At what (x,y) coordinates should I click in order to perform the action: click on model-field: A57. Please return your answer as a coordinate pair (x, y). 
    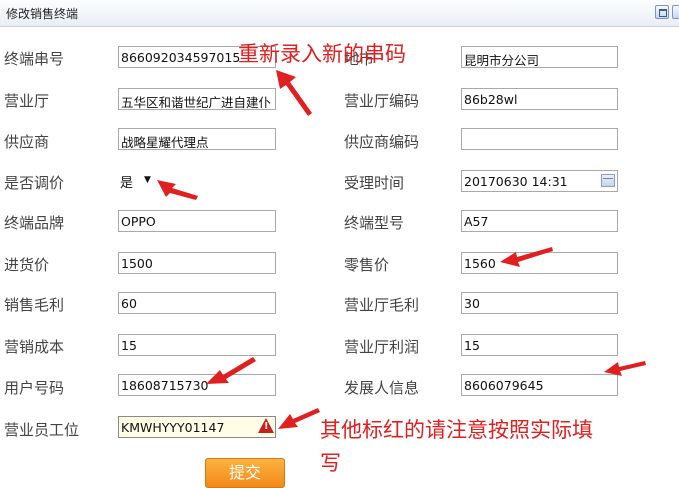
    Looking at the image, I should click on (539, 221).